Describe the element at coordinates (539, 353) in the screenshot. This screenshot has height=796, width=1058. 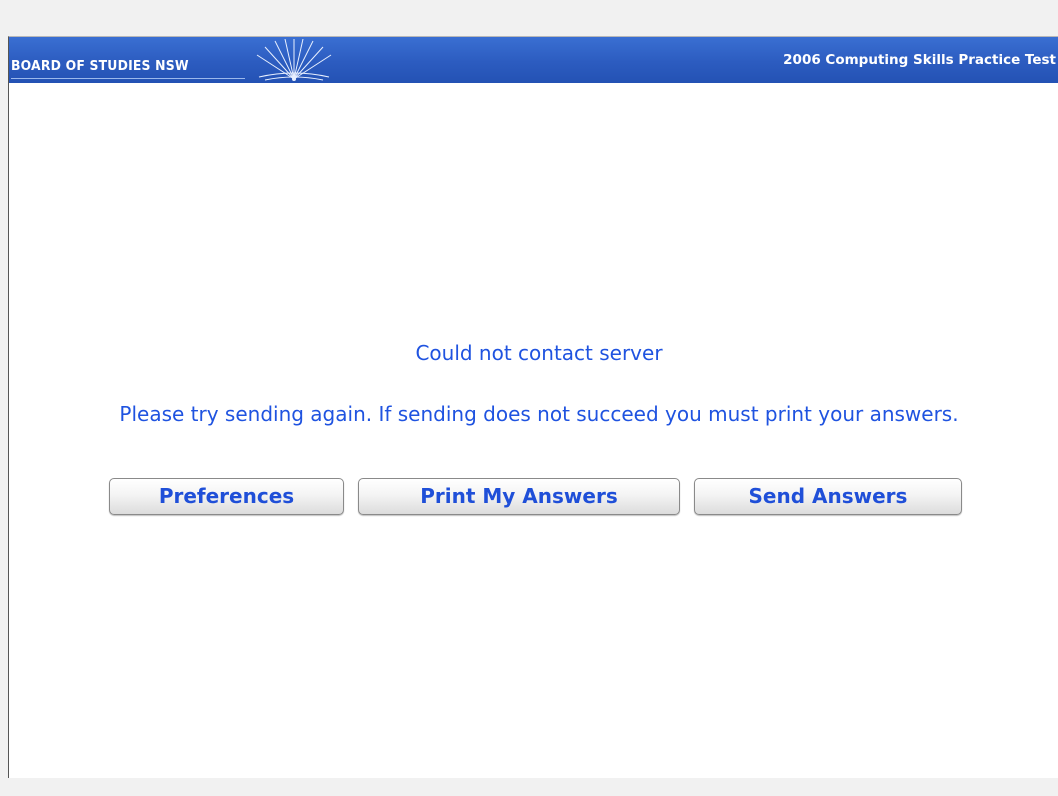
I see `error-message-title: Could not contact server` at that location.